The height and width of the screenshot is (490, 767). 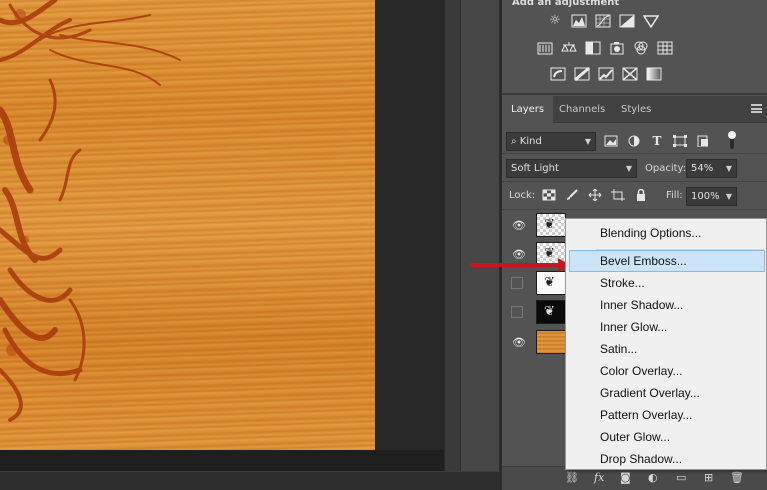 What do you see at coordinates (732, 140) in the screenshot?
I see `filter-toggle-switch` at bounding box center [732, 140].